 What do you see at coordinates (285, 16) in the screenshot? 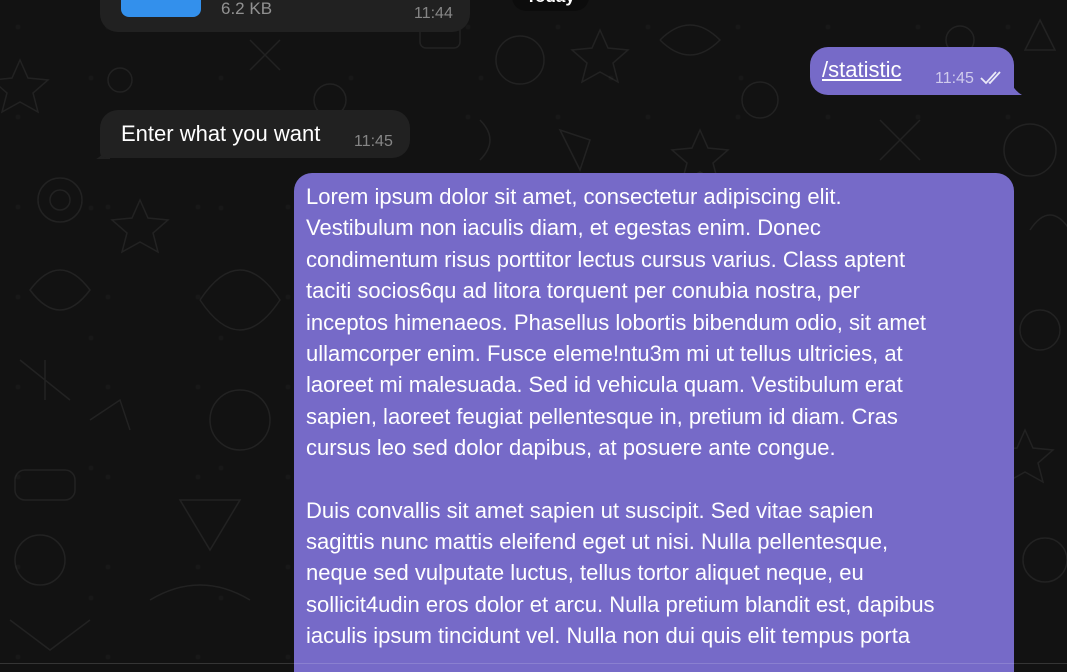
I see `file-message: 6.2 KB 11:44` at bounding box center [285, 16].